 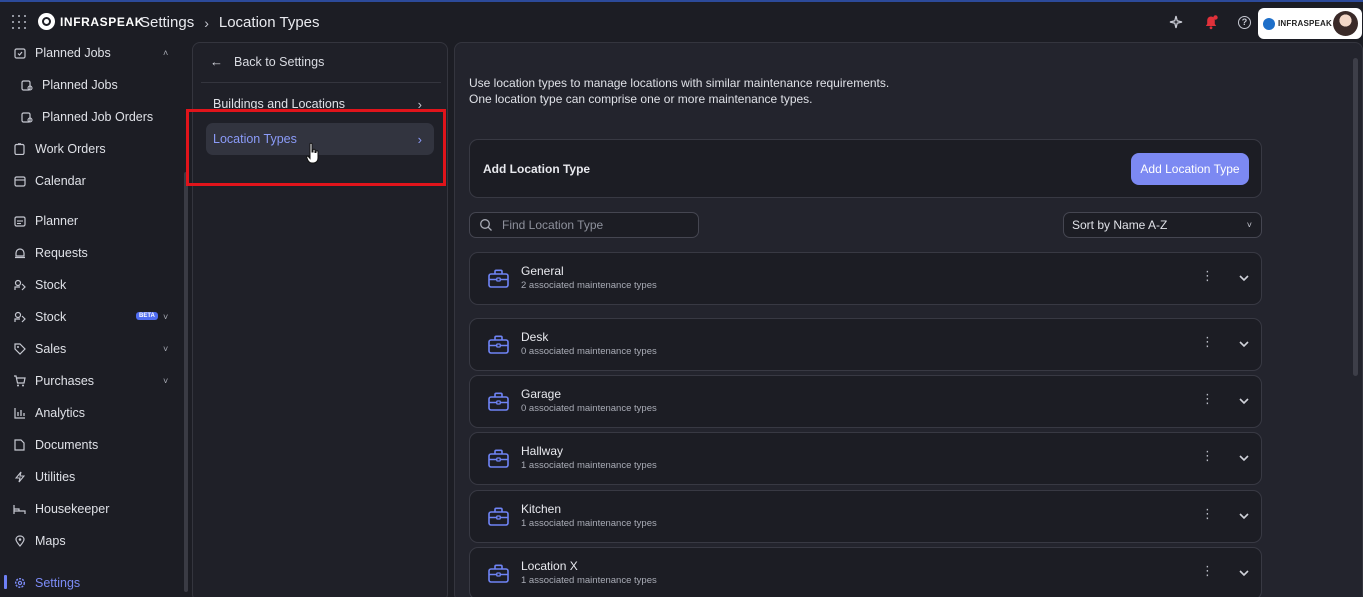 I want to click on sidebar-item-utilities: Utilities, so click(x=91, y=477).